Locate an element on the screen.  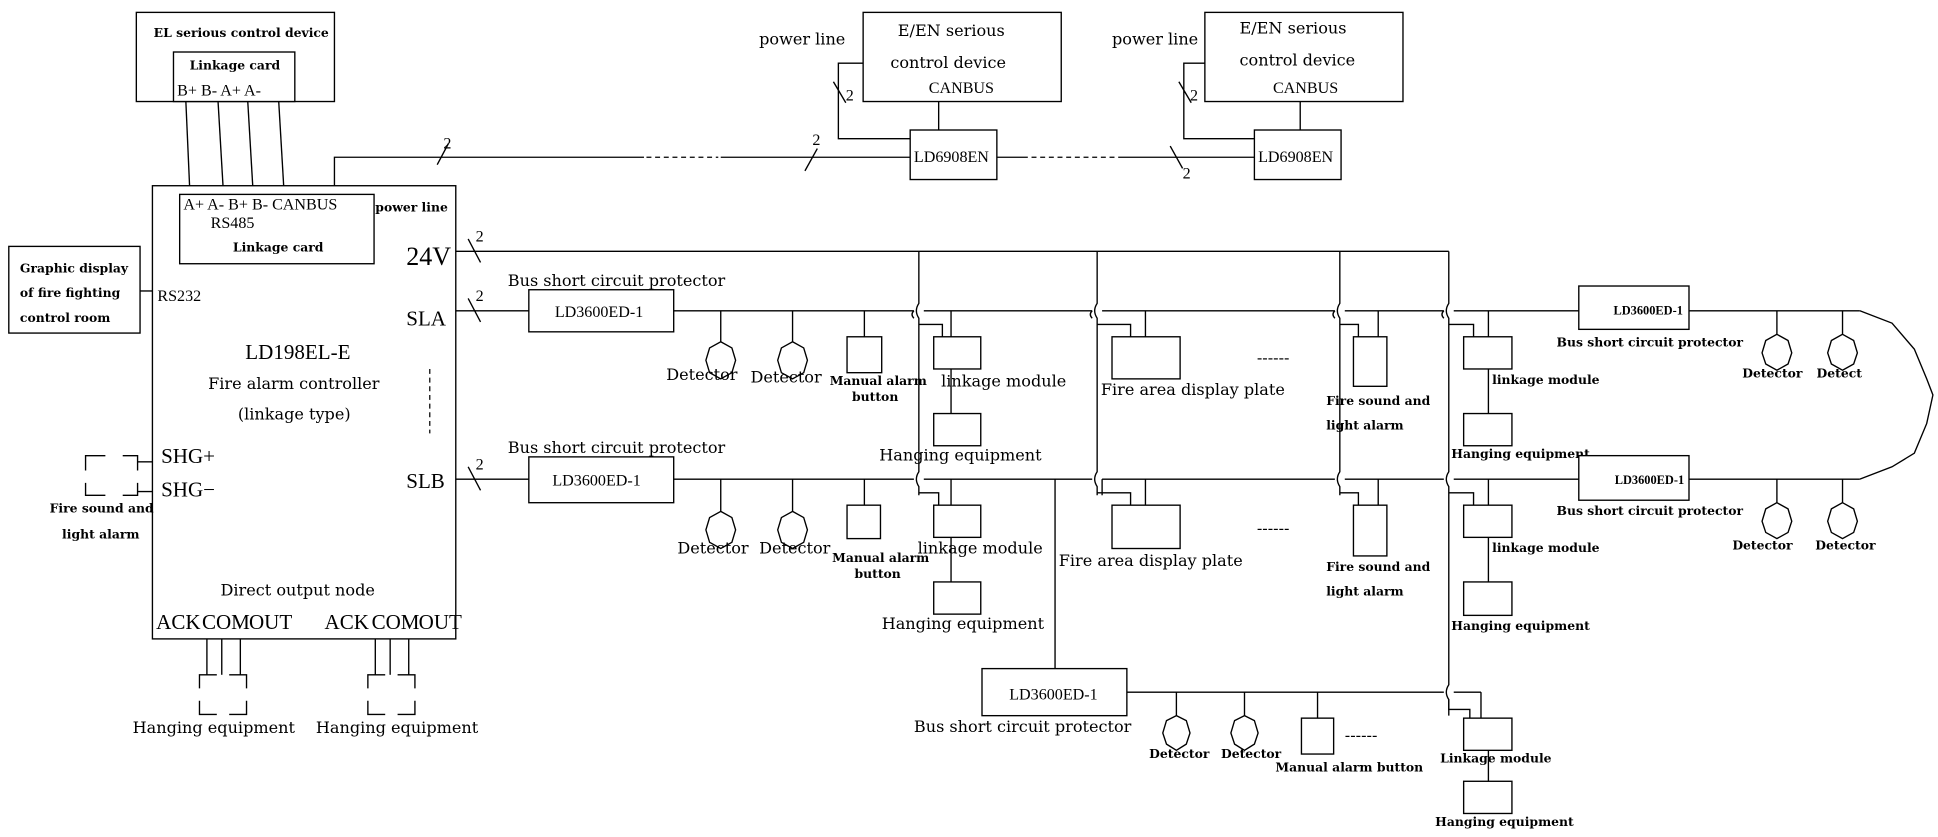
loop-return-line is located at coordinates (1896, 395).